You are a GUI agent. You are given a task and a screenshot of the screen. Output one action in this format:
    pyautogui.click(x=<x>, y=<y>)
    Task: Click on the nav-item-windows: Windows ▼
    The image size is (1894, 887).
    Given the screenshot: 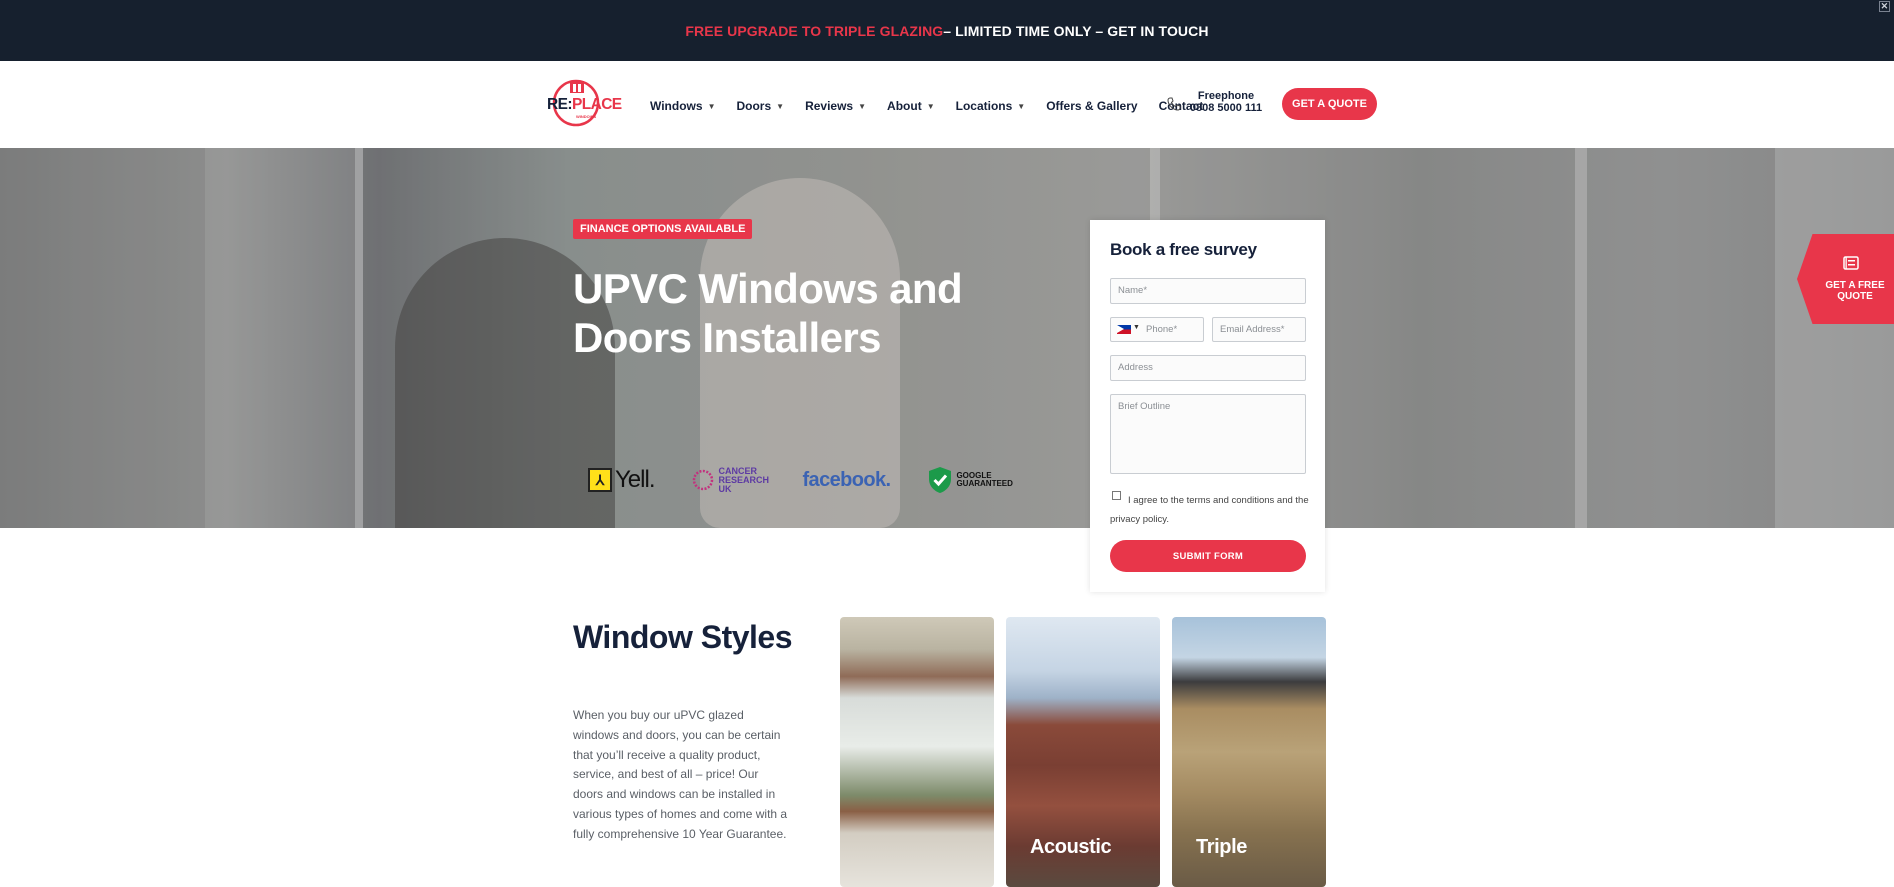 What is the action you would take?
    pyautogui.click(x=682, y=106)
    